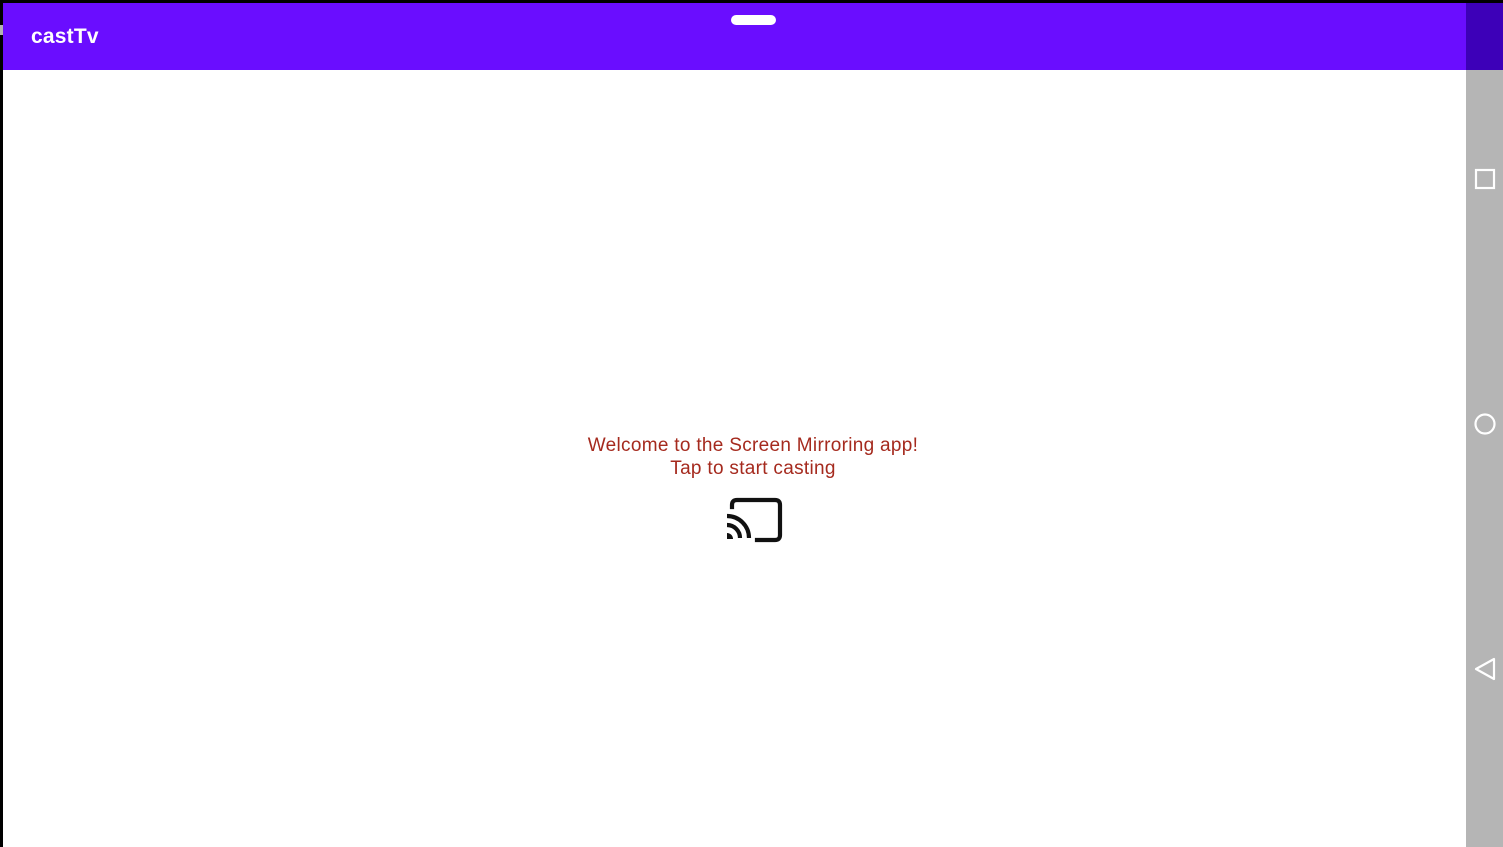 The height and width of the screenshot is (847, 1503). I want to click on drag-handle, so click(753, 20).